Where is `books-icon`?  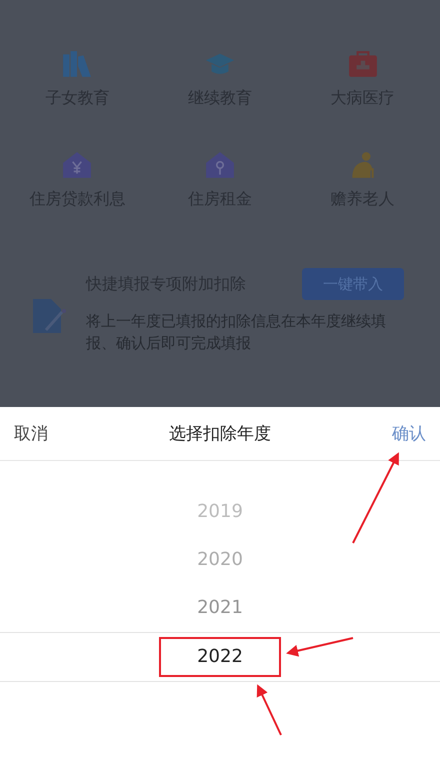 books-icon is located at coordinates (77, 64).